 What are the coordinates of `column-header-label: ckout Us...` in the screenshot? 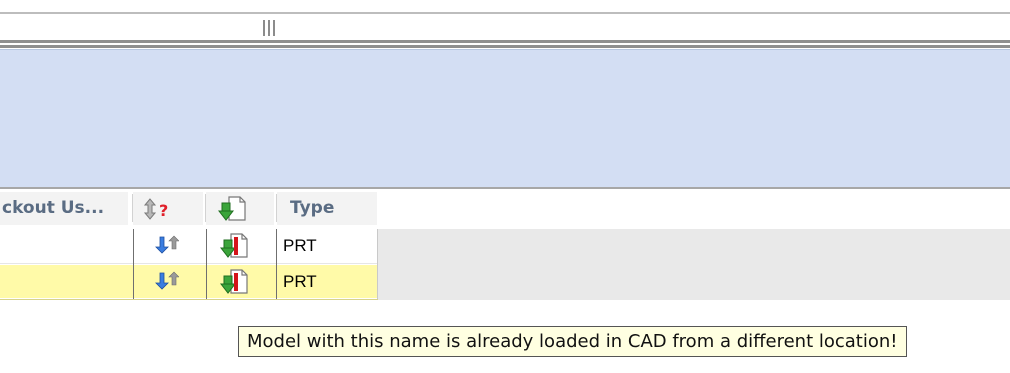 It's located at (53, 208).